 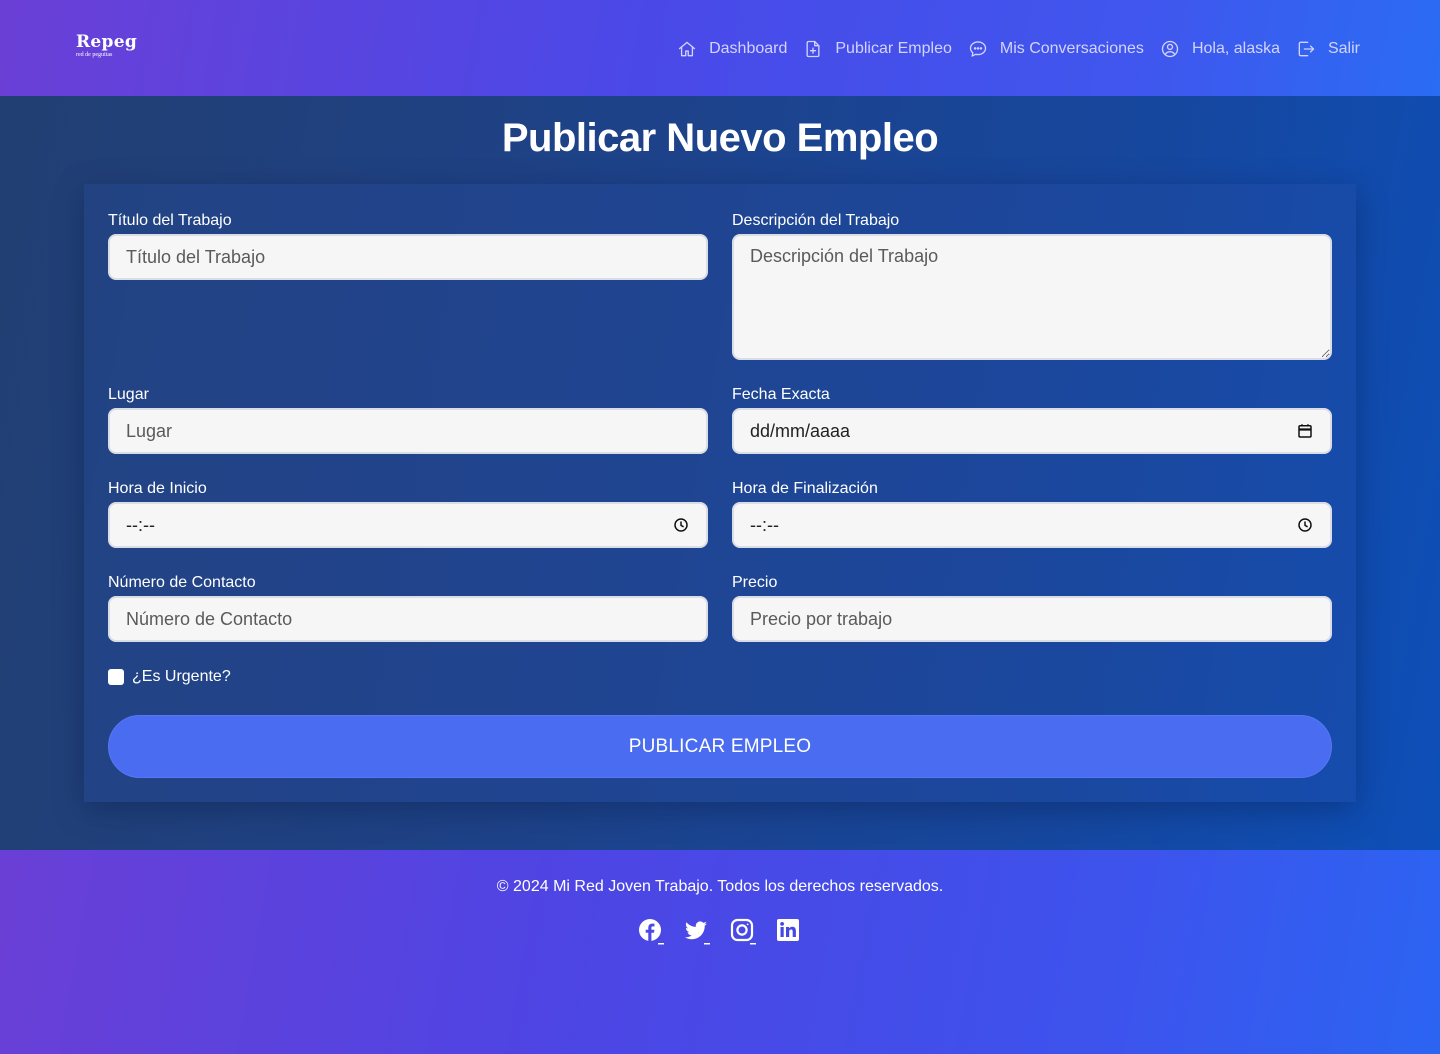 I want to click on nav-label: Publicar Empleo, so click(x=893, y=48).